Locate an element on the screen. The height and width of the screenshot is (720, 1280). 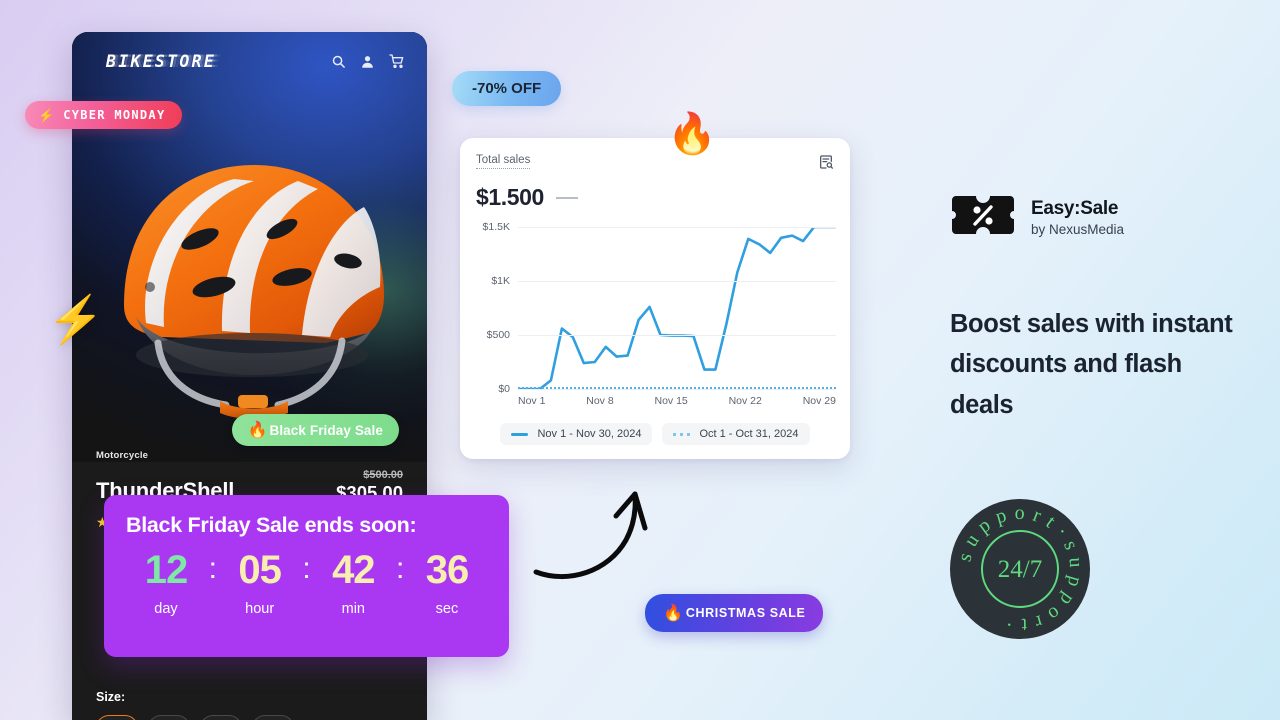
series-oct-line is located at coordinates (677, 388).